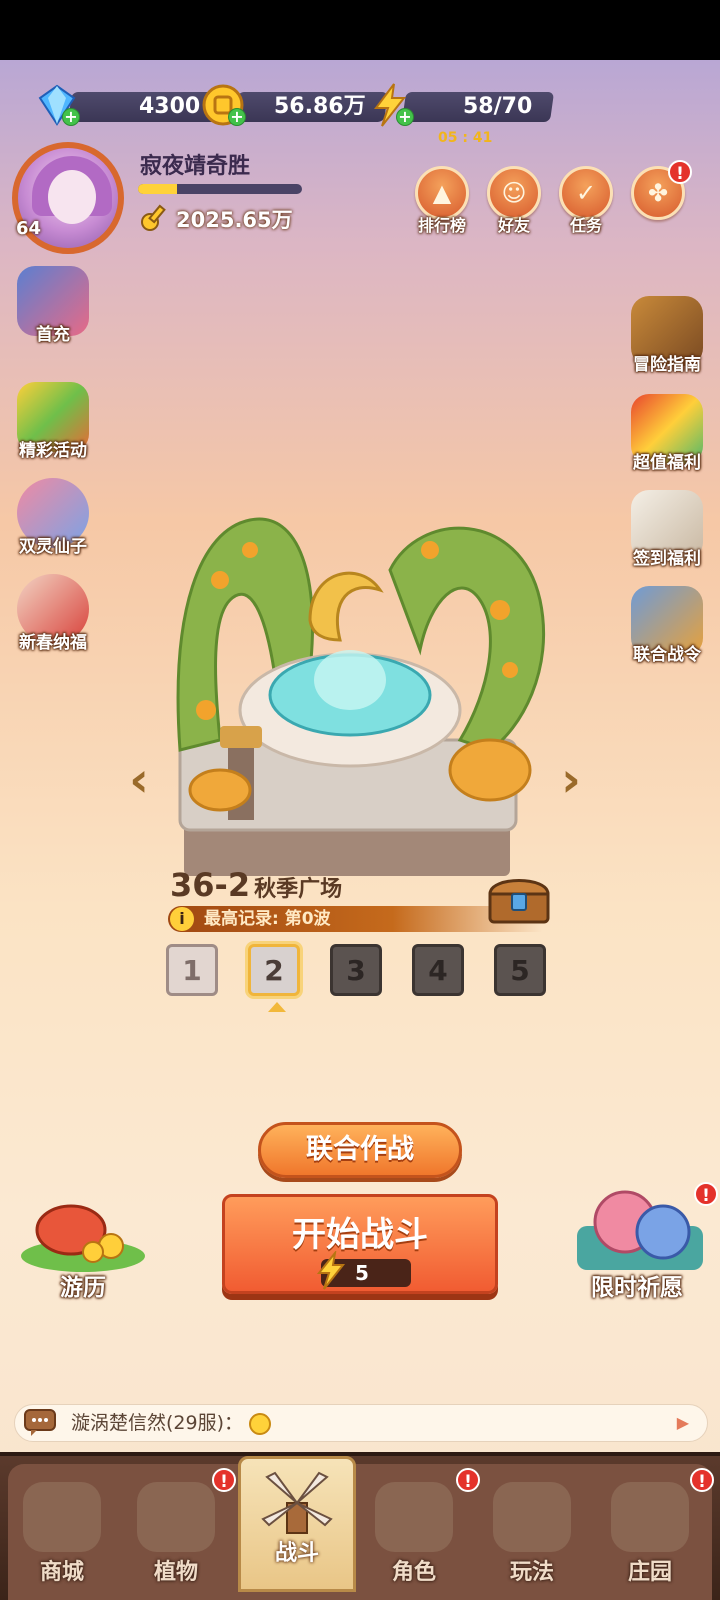 Image resolution: width=720 pixels, height=1600 pixels. I want to click on stage-title: 36-2 秋季广场, so click(256, 885).